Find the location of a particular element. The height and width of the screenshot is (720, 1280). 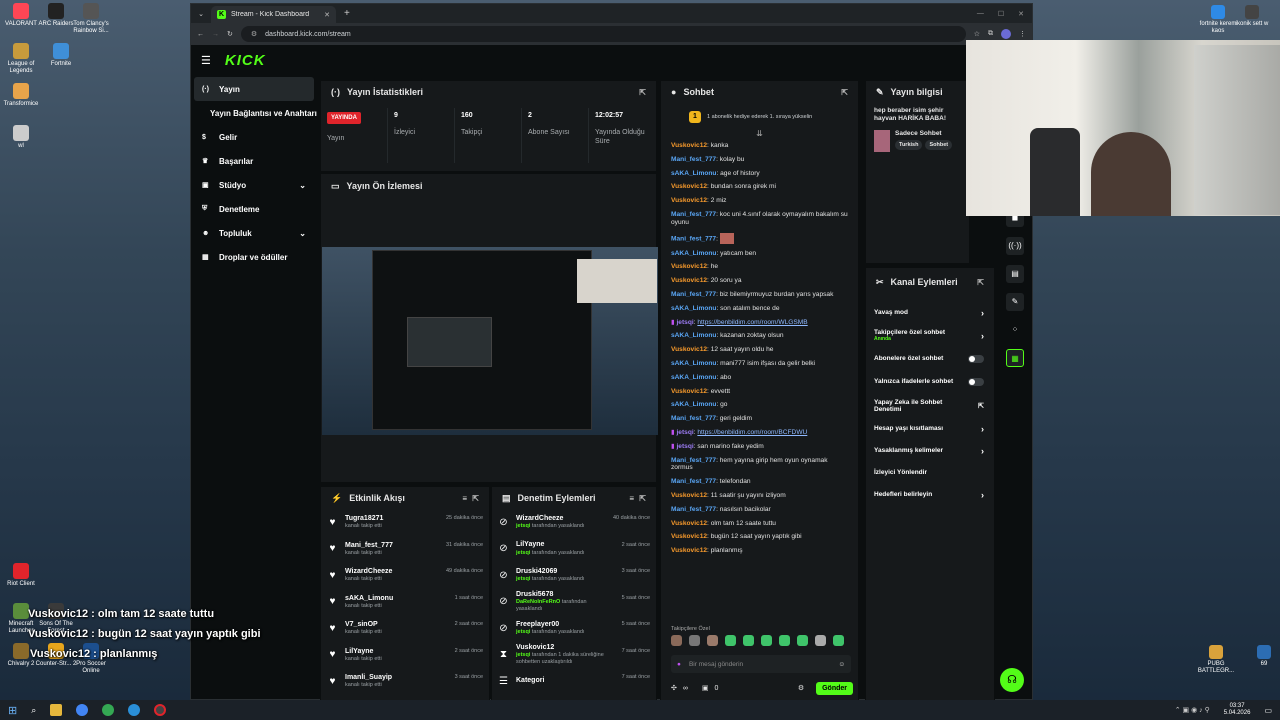

url-field: ⚙ dashboard.kick.com/stream is located at coordinates (603, 34).